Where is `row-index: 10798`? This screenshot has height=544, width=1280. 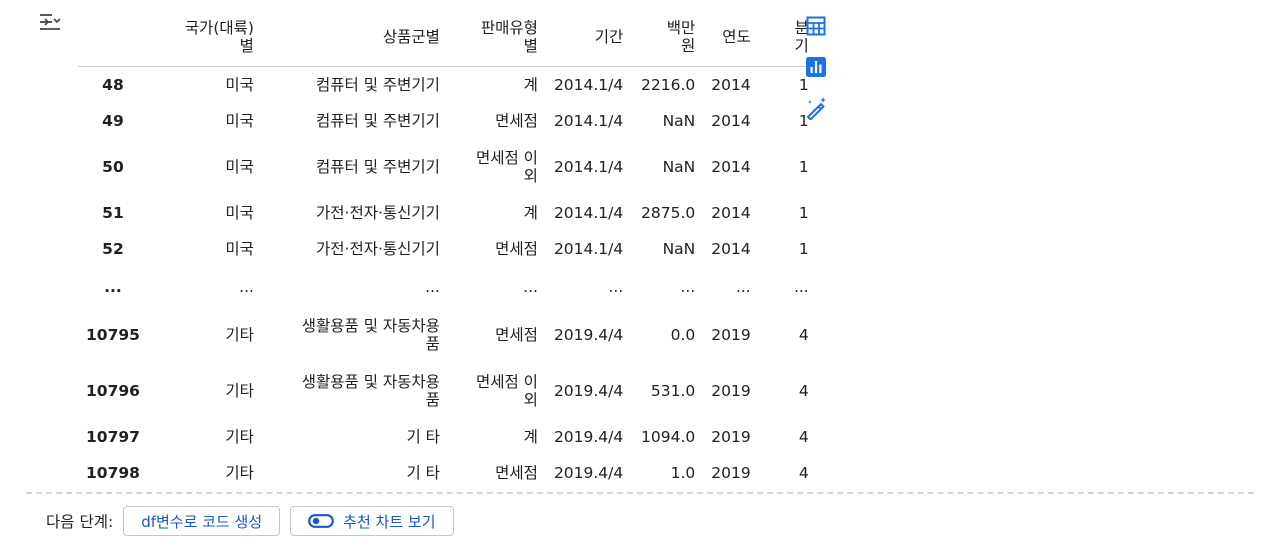
row-index: 10798 is located at coordinates (113, 472).